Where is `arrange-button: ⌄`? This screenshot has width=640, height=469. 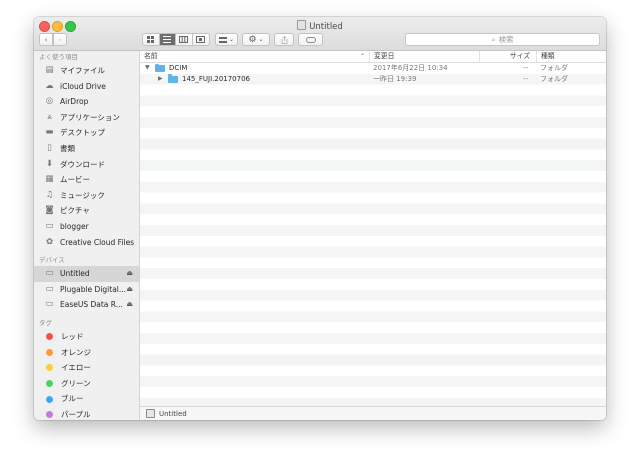
arrange-button: ⌄ is located at coordinates (226, 39).